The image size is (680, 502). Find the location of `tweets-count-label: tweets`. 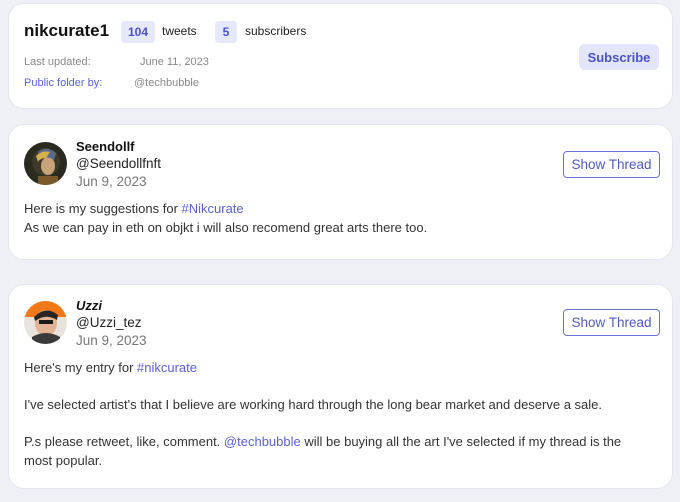

tweets-count-label: tweets is located at coordinates (179, 31).